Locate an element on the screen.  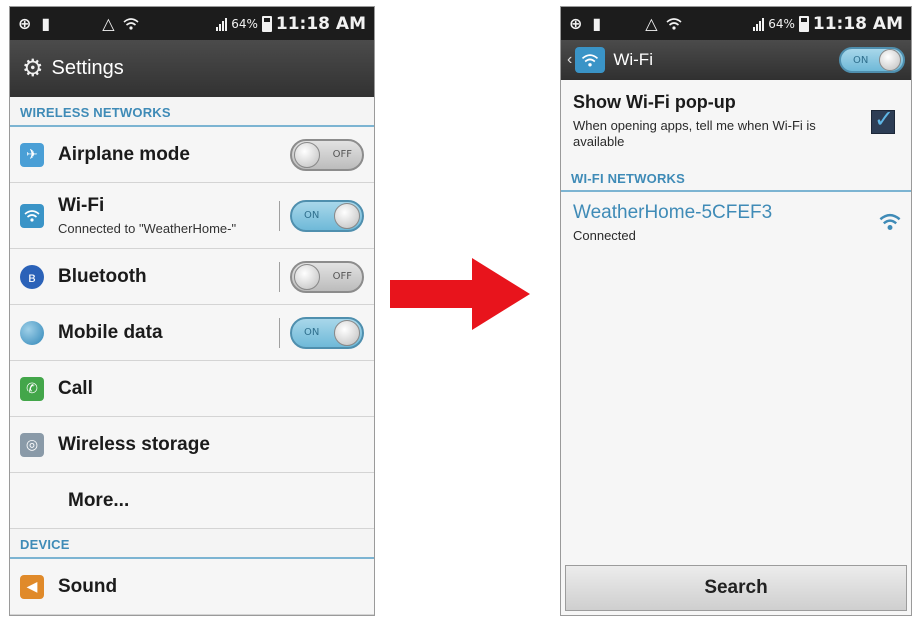
search-label: Search is located at coordinates (736, 587).